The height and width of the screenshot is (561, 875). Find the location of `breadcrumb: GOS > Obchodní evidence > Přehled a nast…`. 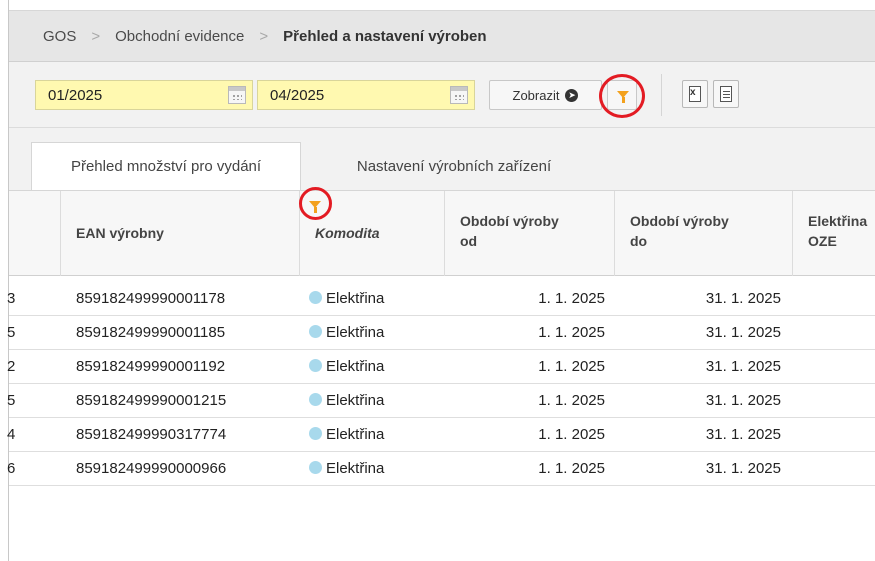

breadcrumb: GOS > Obchodní evidence > Přehled a nast… is located at coordinates (442, 36).